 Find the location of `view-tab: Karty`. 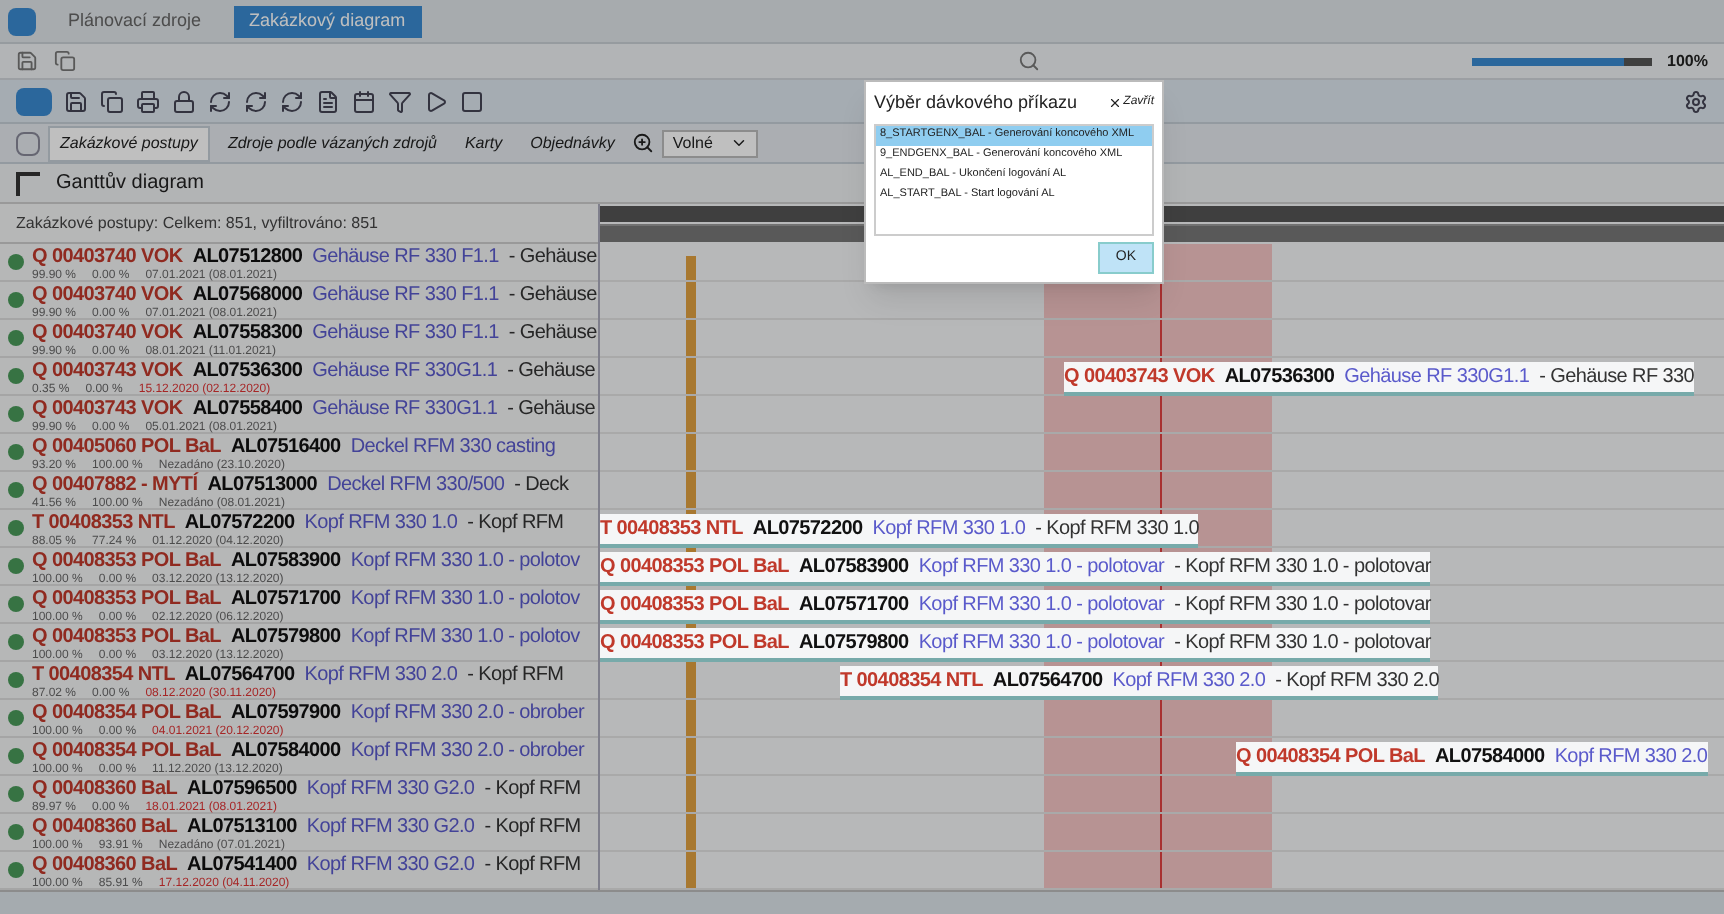

view-tab: Karty is located at coordinates (483, 143).